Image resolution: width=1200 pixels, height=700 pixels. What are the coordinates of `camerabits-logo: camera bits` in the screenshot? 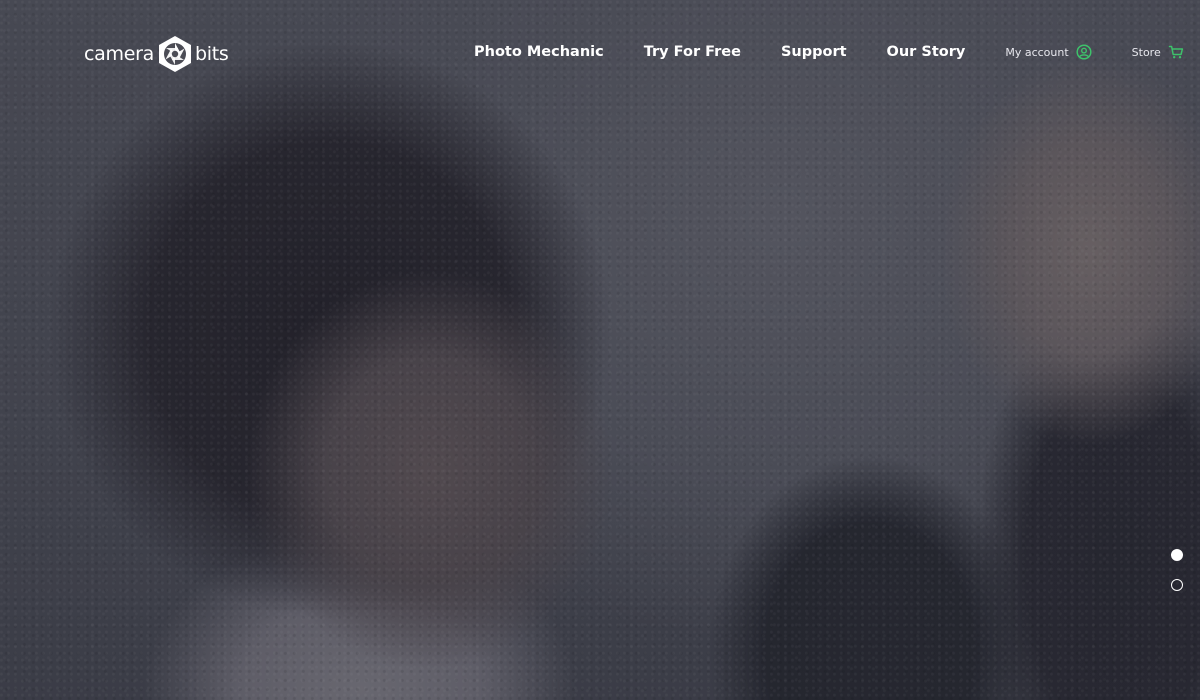 It's located at (156, 54).